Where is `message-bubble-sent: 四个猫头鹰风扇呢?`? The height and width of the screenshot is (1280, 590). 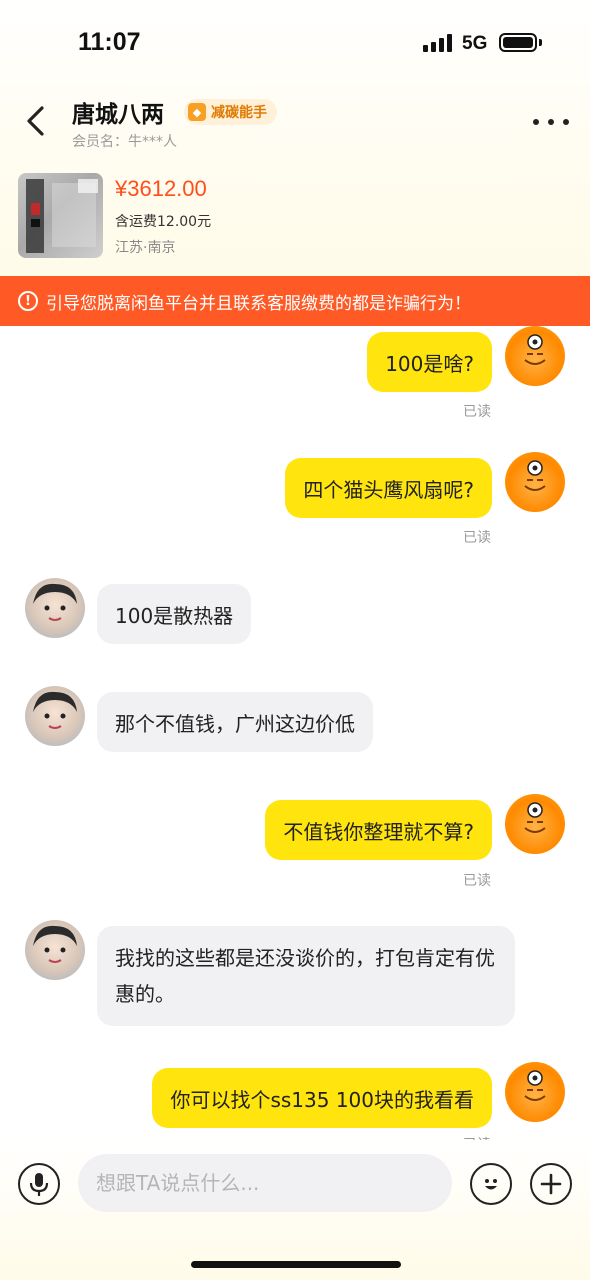 message-bubble-sent: 四个猫头鹰风扇呢? is located at coordinates (388, 488).